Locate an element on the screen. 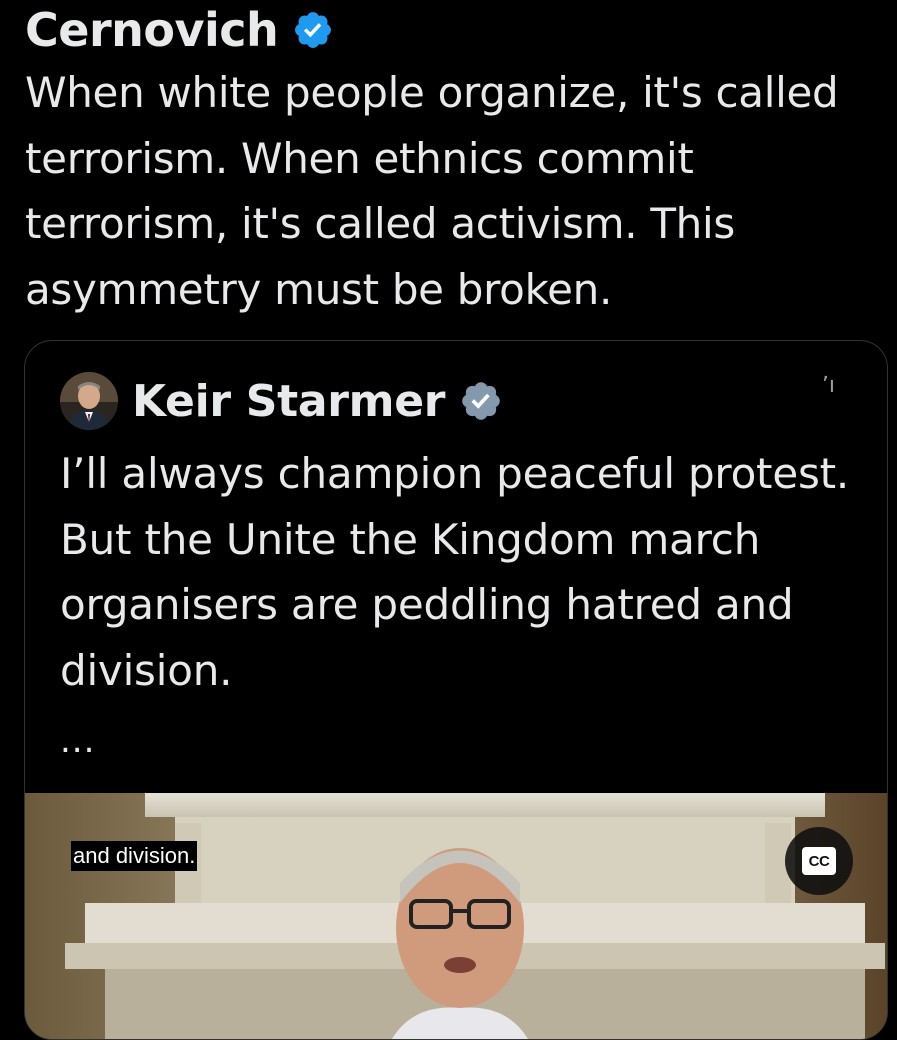 The image size is (897, 1040). quoted-author-name: Keir Starmer is located at coordinates (288, 401).